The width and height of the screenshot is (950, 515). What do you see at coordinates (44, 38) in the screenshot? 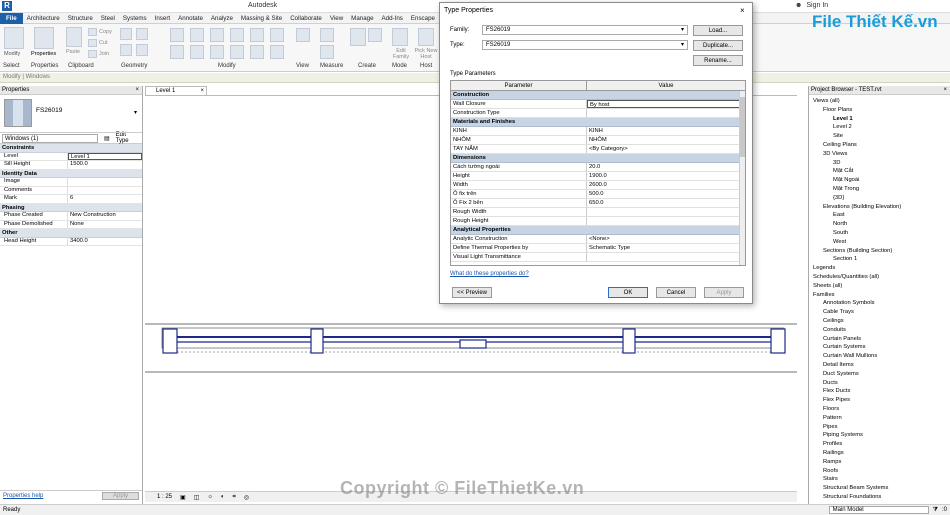
I see `properties-button` at bounding box center [44, 38].